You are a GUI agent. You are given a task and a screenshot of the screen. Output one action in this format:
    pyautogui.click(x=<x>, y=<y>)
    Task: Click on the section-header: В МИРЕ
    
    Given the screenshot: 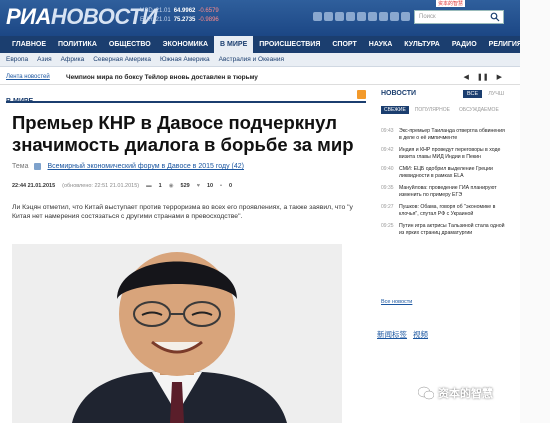 What is the action you would take?
    pyautogui.click(x=186, y=97)
    